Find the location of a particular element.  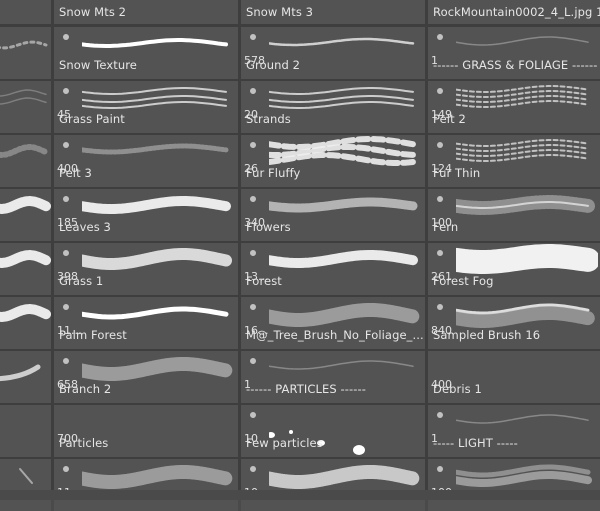

brush-preset-cell: 185 Leaves 3 is located at coordinates (146, 215).